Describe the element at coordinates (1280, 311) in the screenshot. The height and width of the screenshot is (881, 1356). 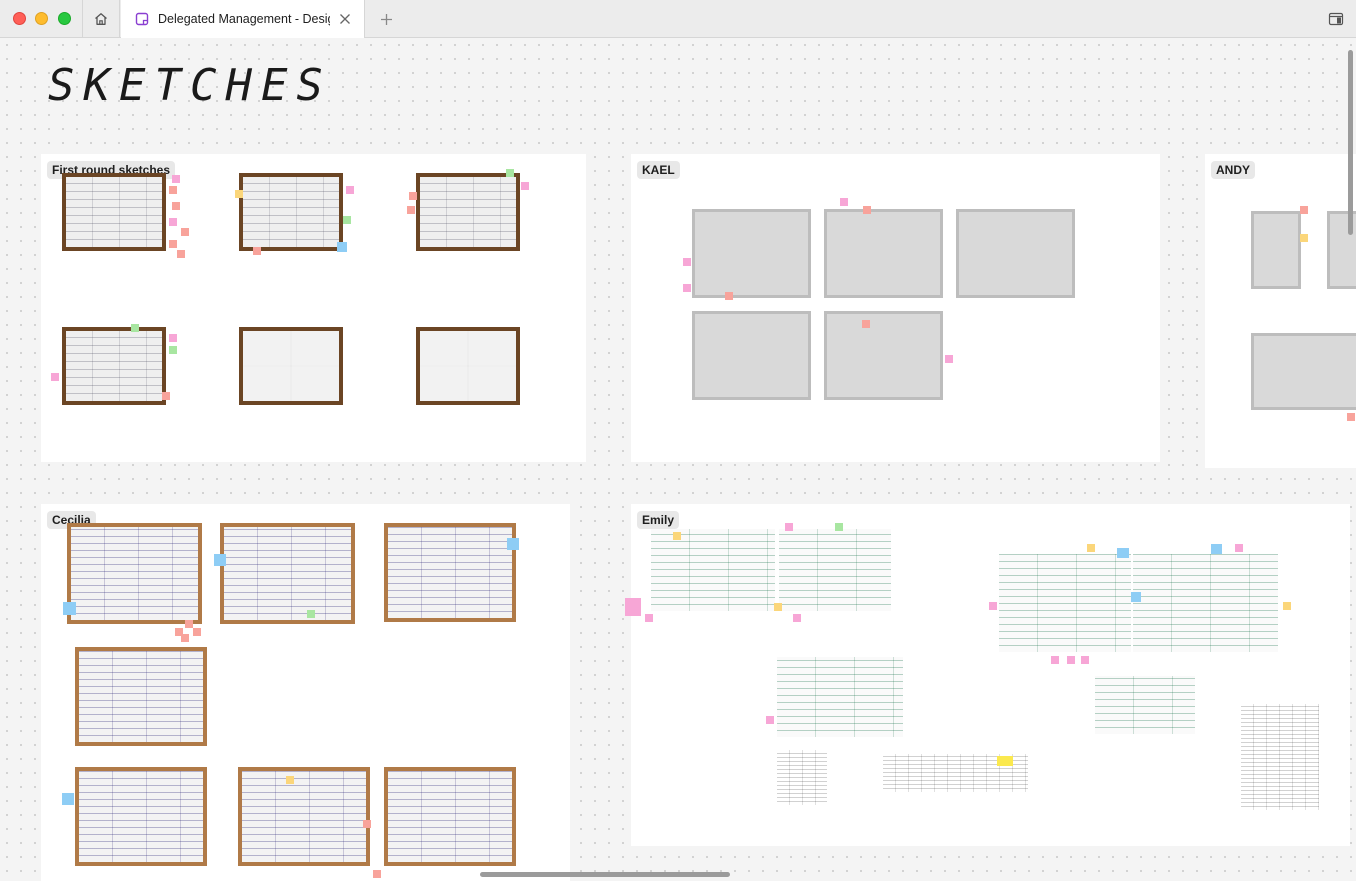
I see `section-andy: ANDY` at that location.